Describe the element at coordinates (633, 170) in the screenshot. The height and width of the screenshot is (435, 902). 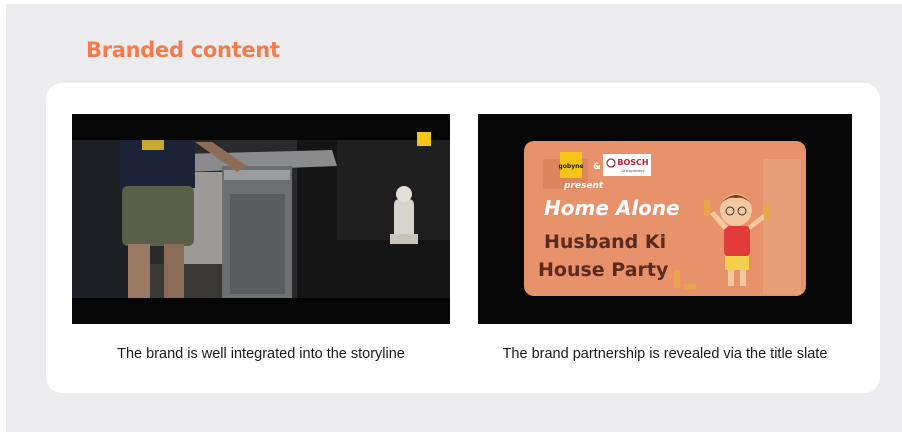
I see `bosch-logo-subtext: Dishwashers` at that location.